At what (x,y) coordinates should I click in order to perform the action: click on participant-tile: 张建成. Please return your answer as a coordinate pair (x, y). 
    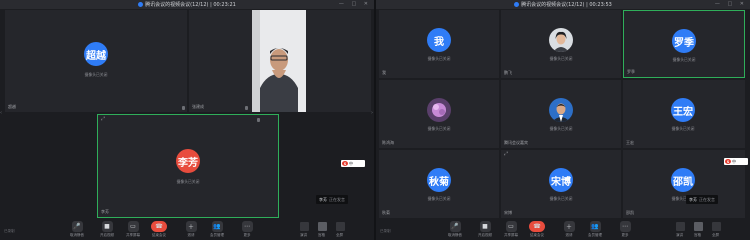
    Looking at the image, I should click on (280, 61).